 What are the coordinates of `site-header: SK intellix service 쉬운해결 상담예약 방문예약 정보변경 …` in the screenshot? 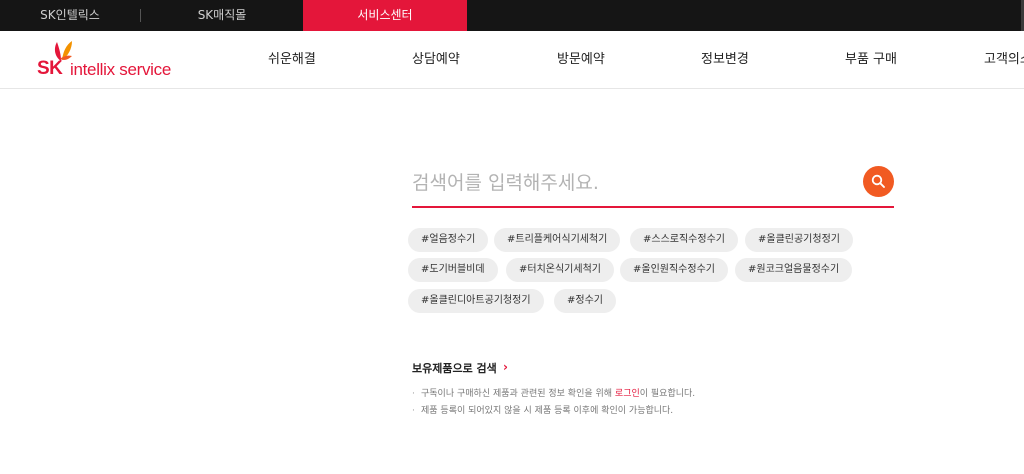 It's located at (512, 60).